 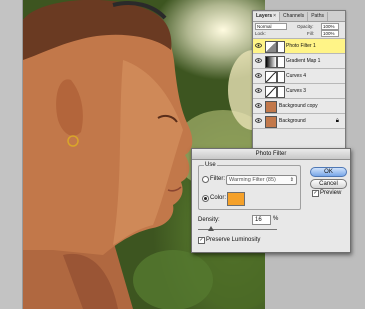 I want to click on updown-arrows-icon: ⇕, so click(x=291, y=180).